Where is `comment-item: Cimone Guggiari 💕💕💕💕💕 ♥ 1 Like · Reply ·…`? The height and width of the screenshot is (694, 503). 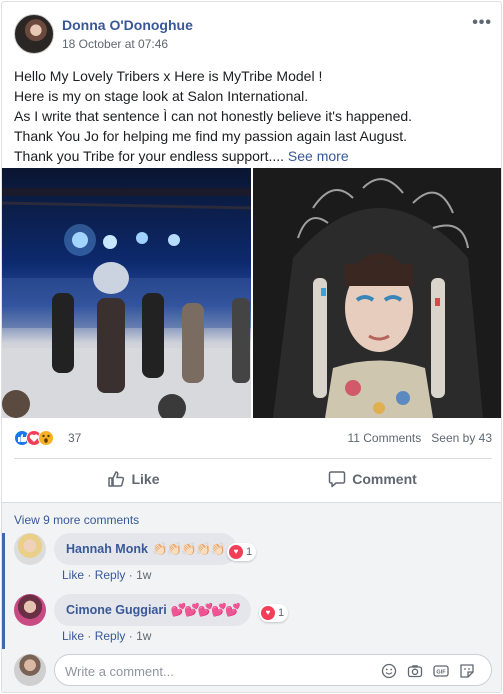
comment-item: Cimone Guggiari 💕💕💕💕💕 ♥ 1 Like · Reply ·… is located at coordinates (253, 619).